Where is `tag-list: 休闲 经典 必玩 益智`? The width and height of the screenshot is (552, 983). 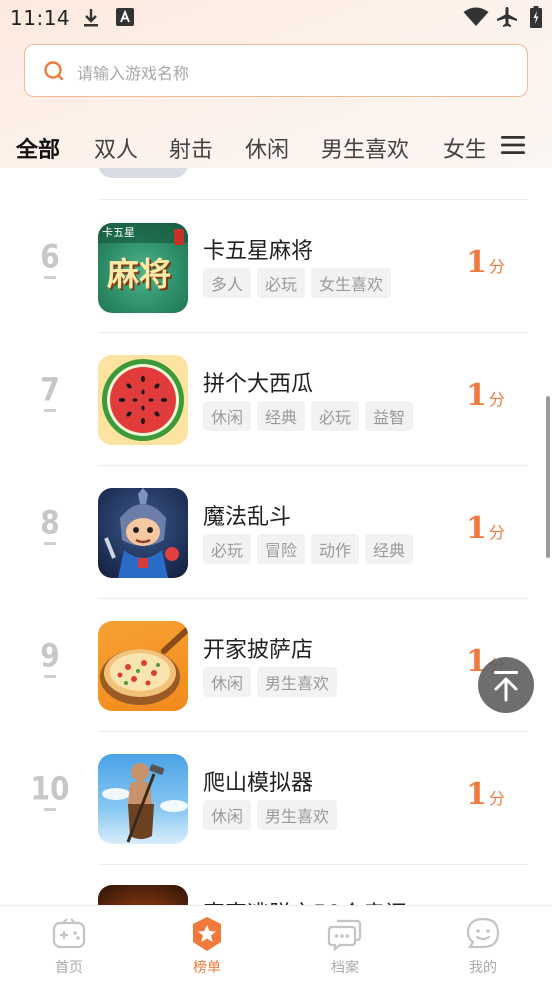
tag-list: 休闲 经典 必玩 益智 is located at coordinates (308, 416).